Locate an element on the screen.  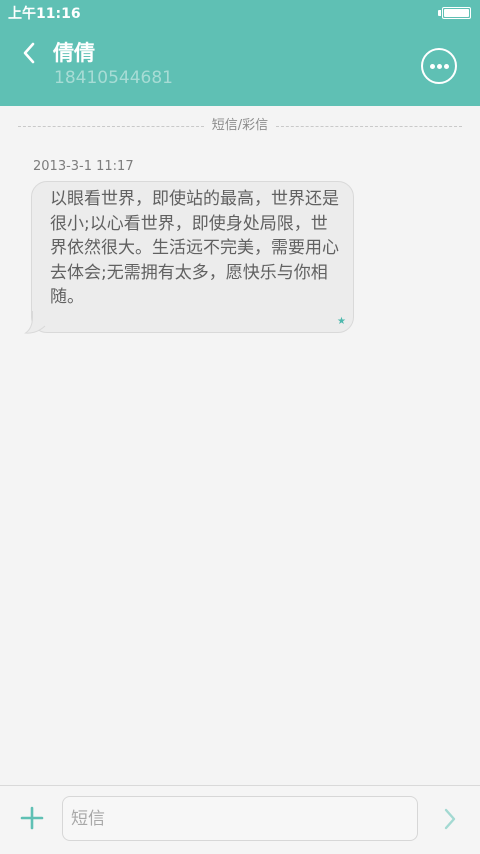
send-button is located at coordinates (450, 819).